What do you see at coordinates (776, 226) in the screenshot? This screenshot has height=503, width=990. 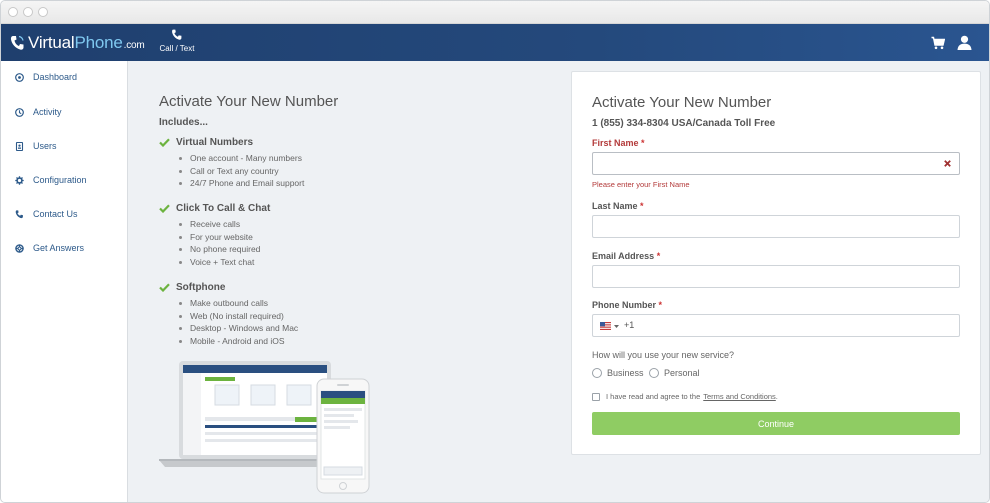 I see `last-name-field` at bounding box center [776, 226].